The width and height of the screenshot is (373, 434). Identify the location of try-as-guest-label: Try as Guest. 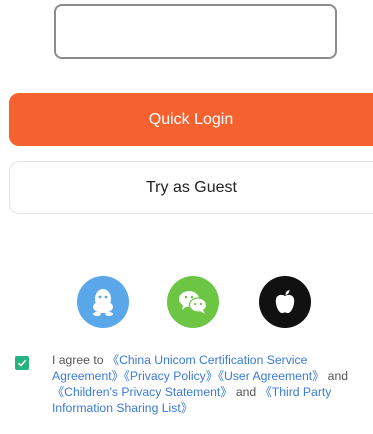
(191, 187).